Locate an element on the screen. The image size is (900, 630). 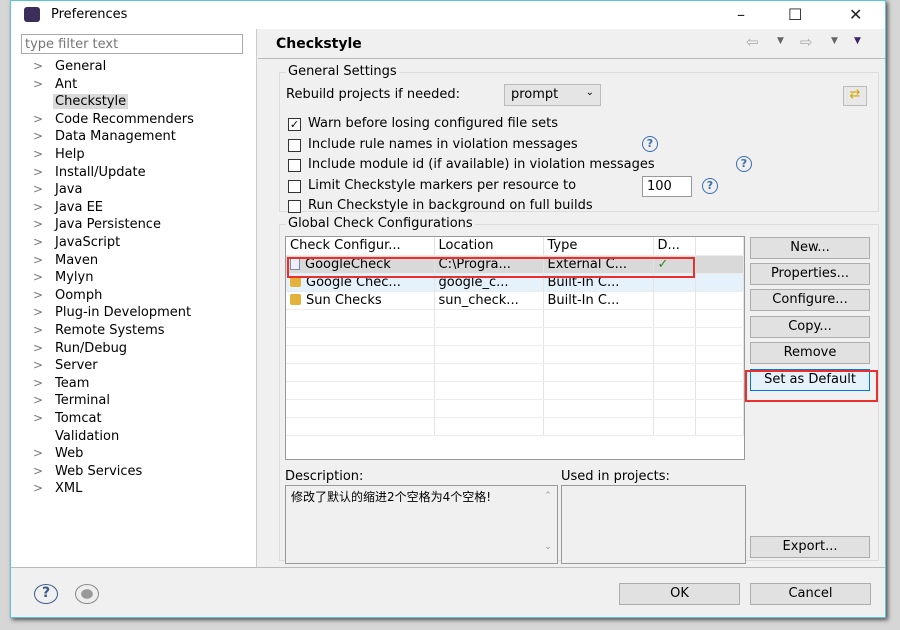
remove-button: Remove is located at coordinates (810, 353).